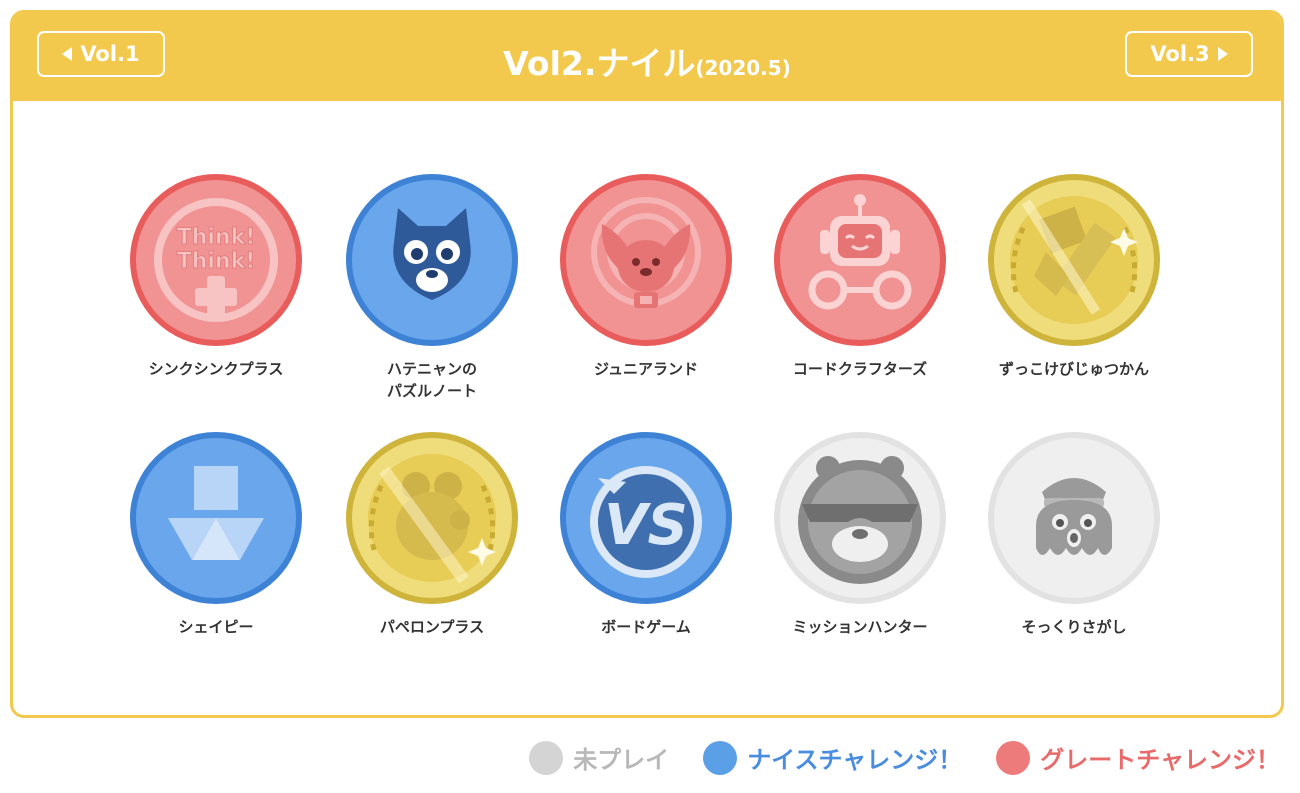 The image size is (1300, 793). I want to click on title-date: (2020.5), so click(743, 68).